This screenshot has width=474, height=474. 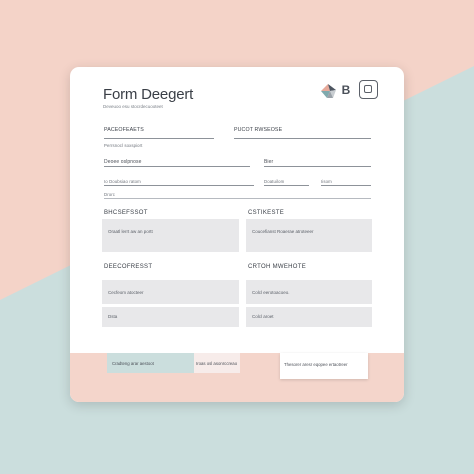 What do you see at coordinates (368, 89) in the screenshot?
I see `window-icon` at bounding box center [368, 89].